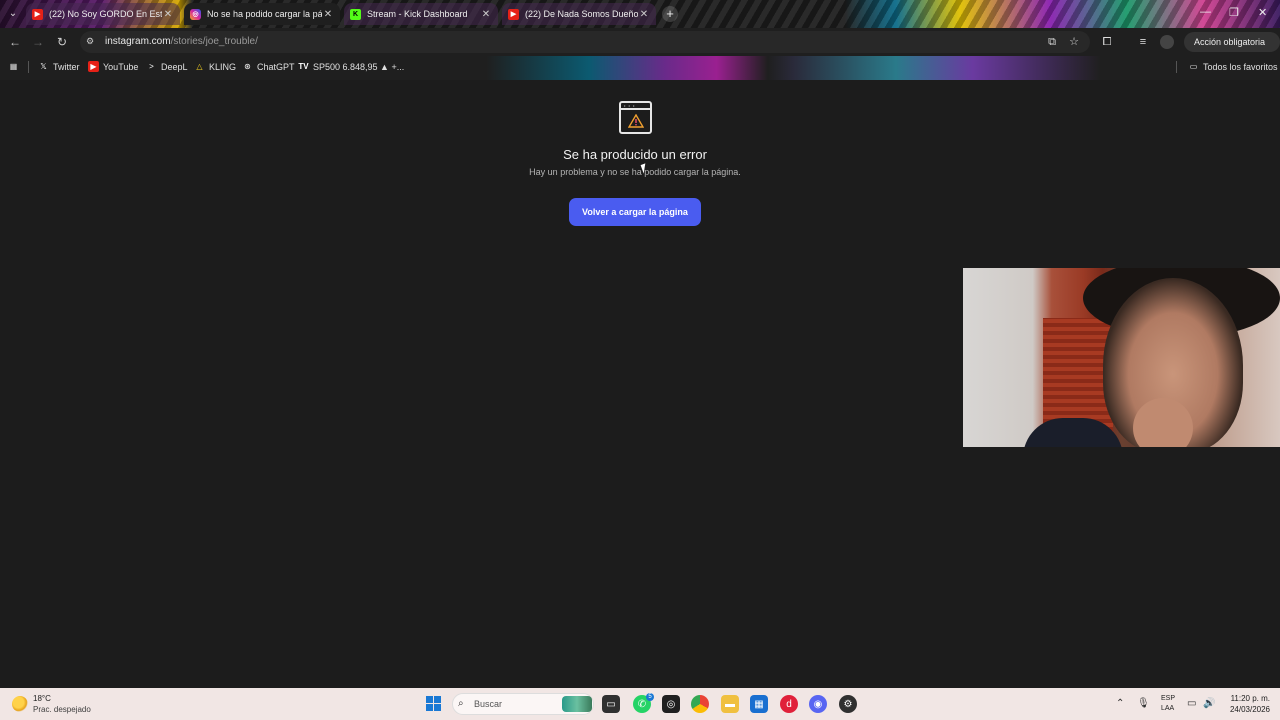 This screenshot has width=1280, height=720. I want to click on close-window-icon: ✕, so click(1262, 12).